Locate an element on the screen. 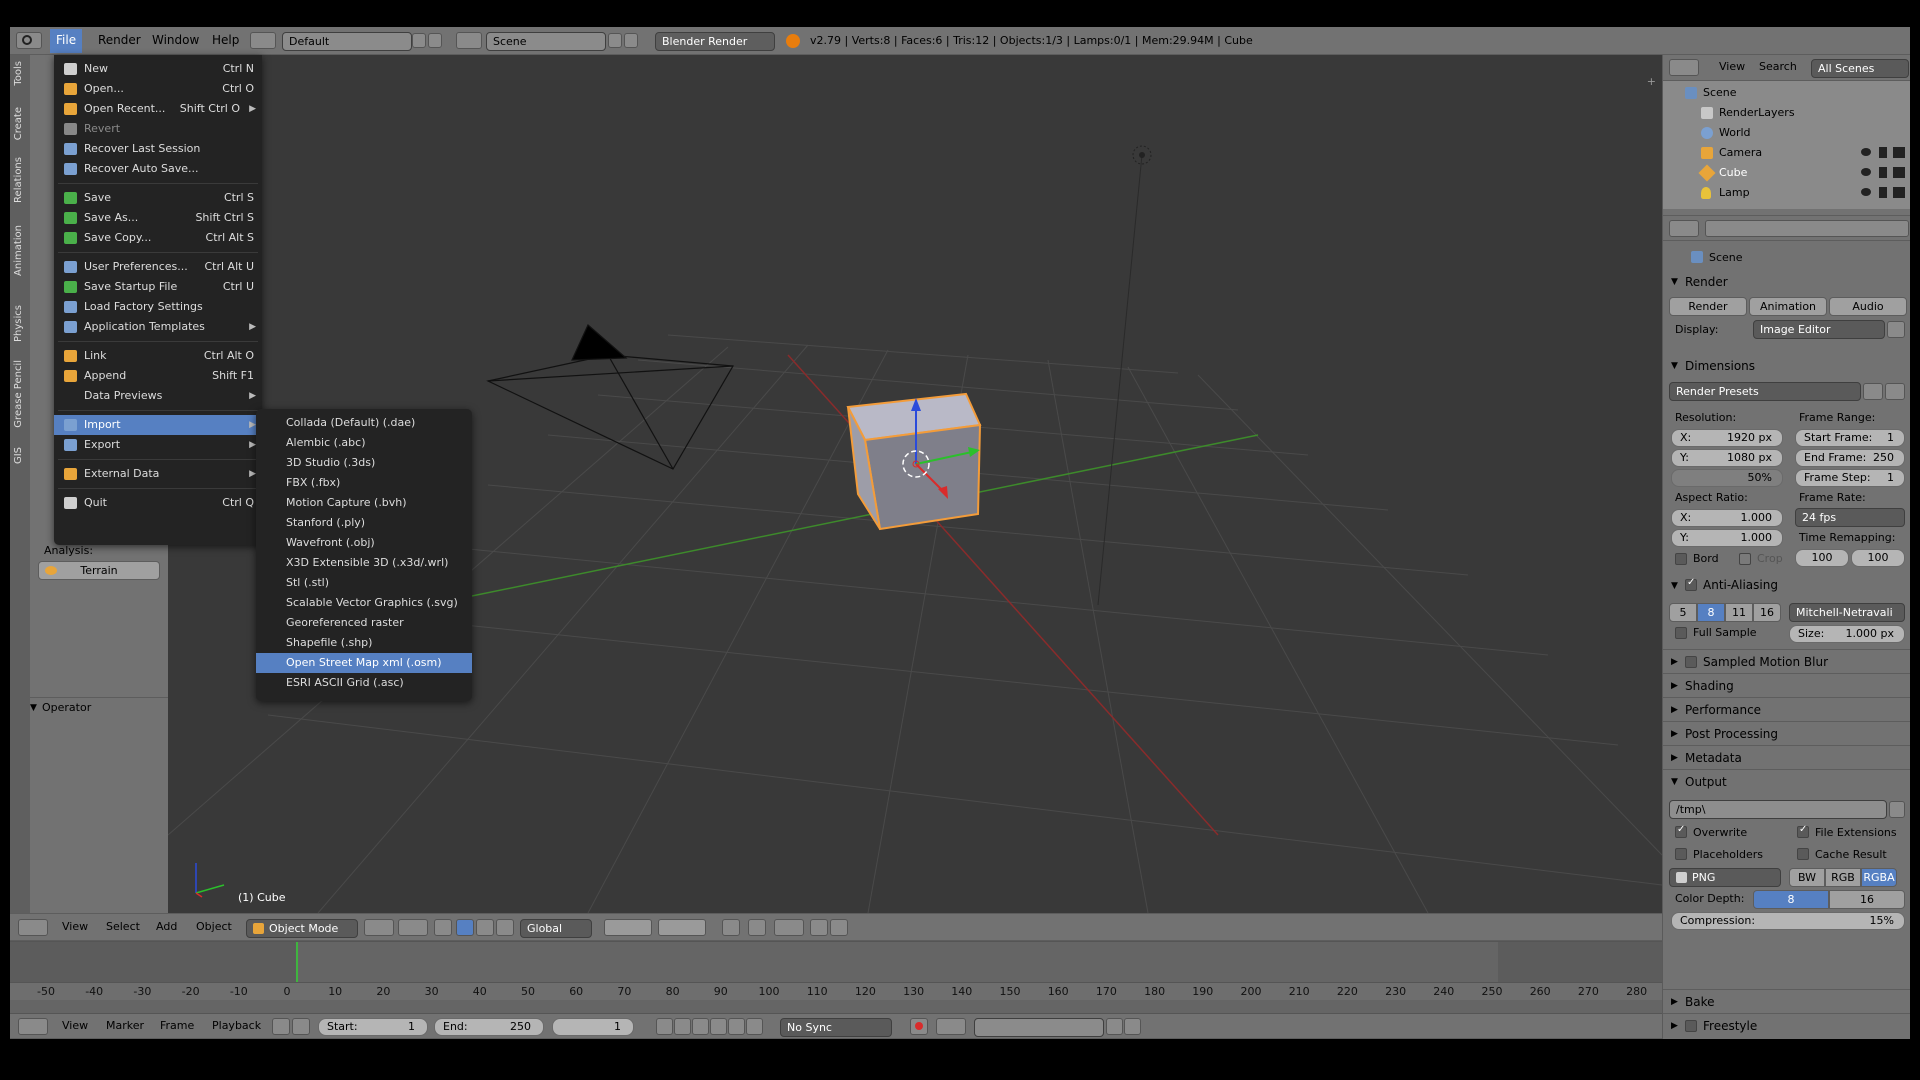 The height and width of the screenshot is (1080, 1920). resolution-x-field: X: 1920 px is located at coordinates (1727, 438).